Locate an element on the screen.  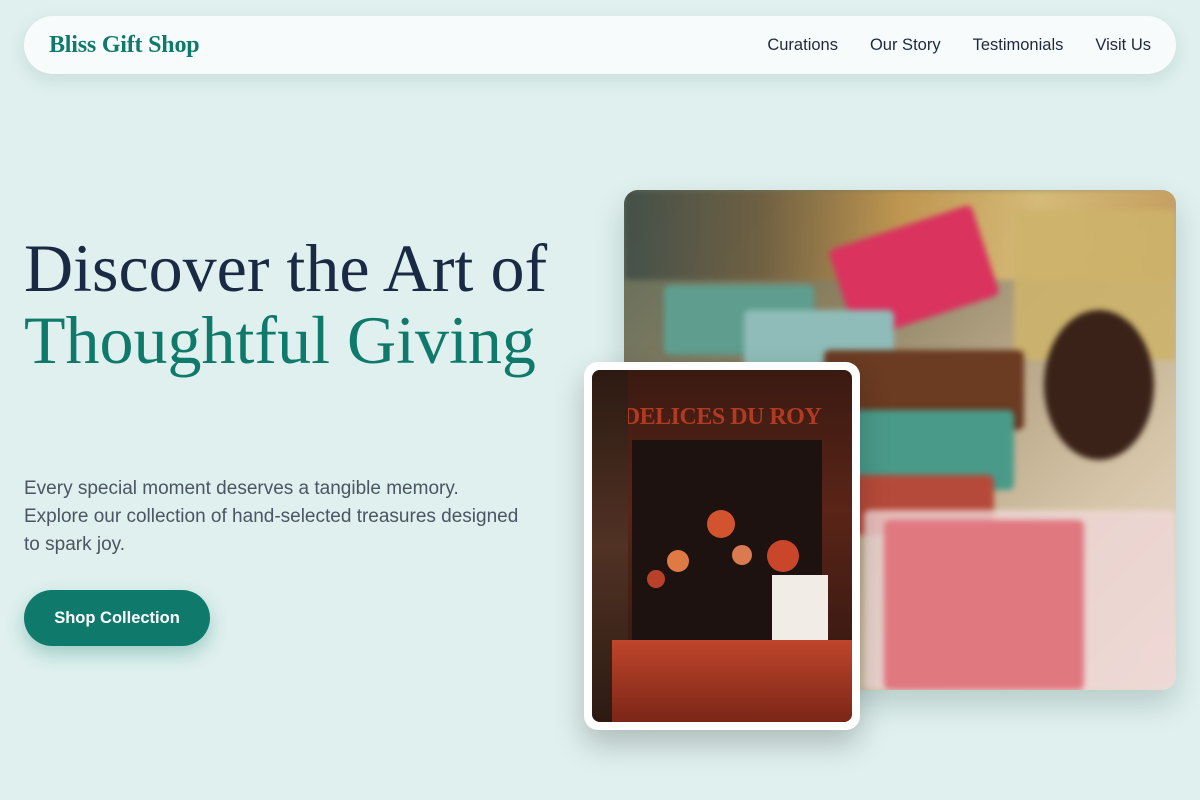
hero-title-accent: Thoughtful Giving is located at coordinates (280, 340).